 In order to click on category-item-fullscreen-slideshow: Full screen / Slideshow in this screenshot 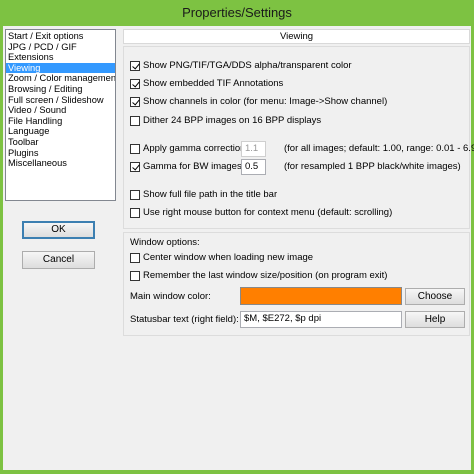, I will do `click(60, 100)`.